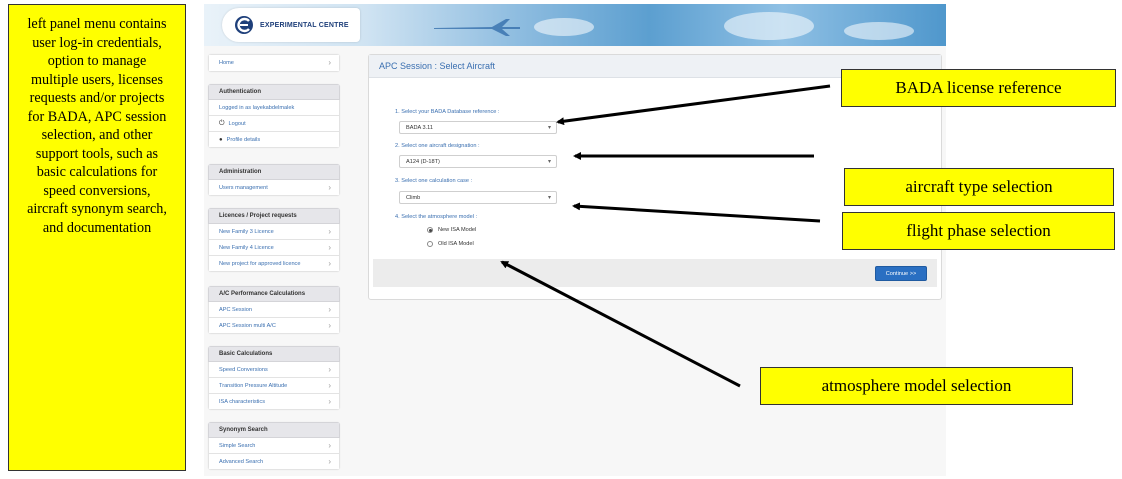 Image resolution: width=1122 pixels, height=479 pixels. Describe the element at coordinates (693, 105) in the screenshot. I see `arrow-bada` at that location.